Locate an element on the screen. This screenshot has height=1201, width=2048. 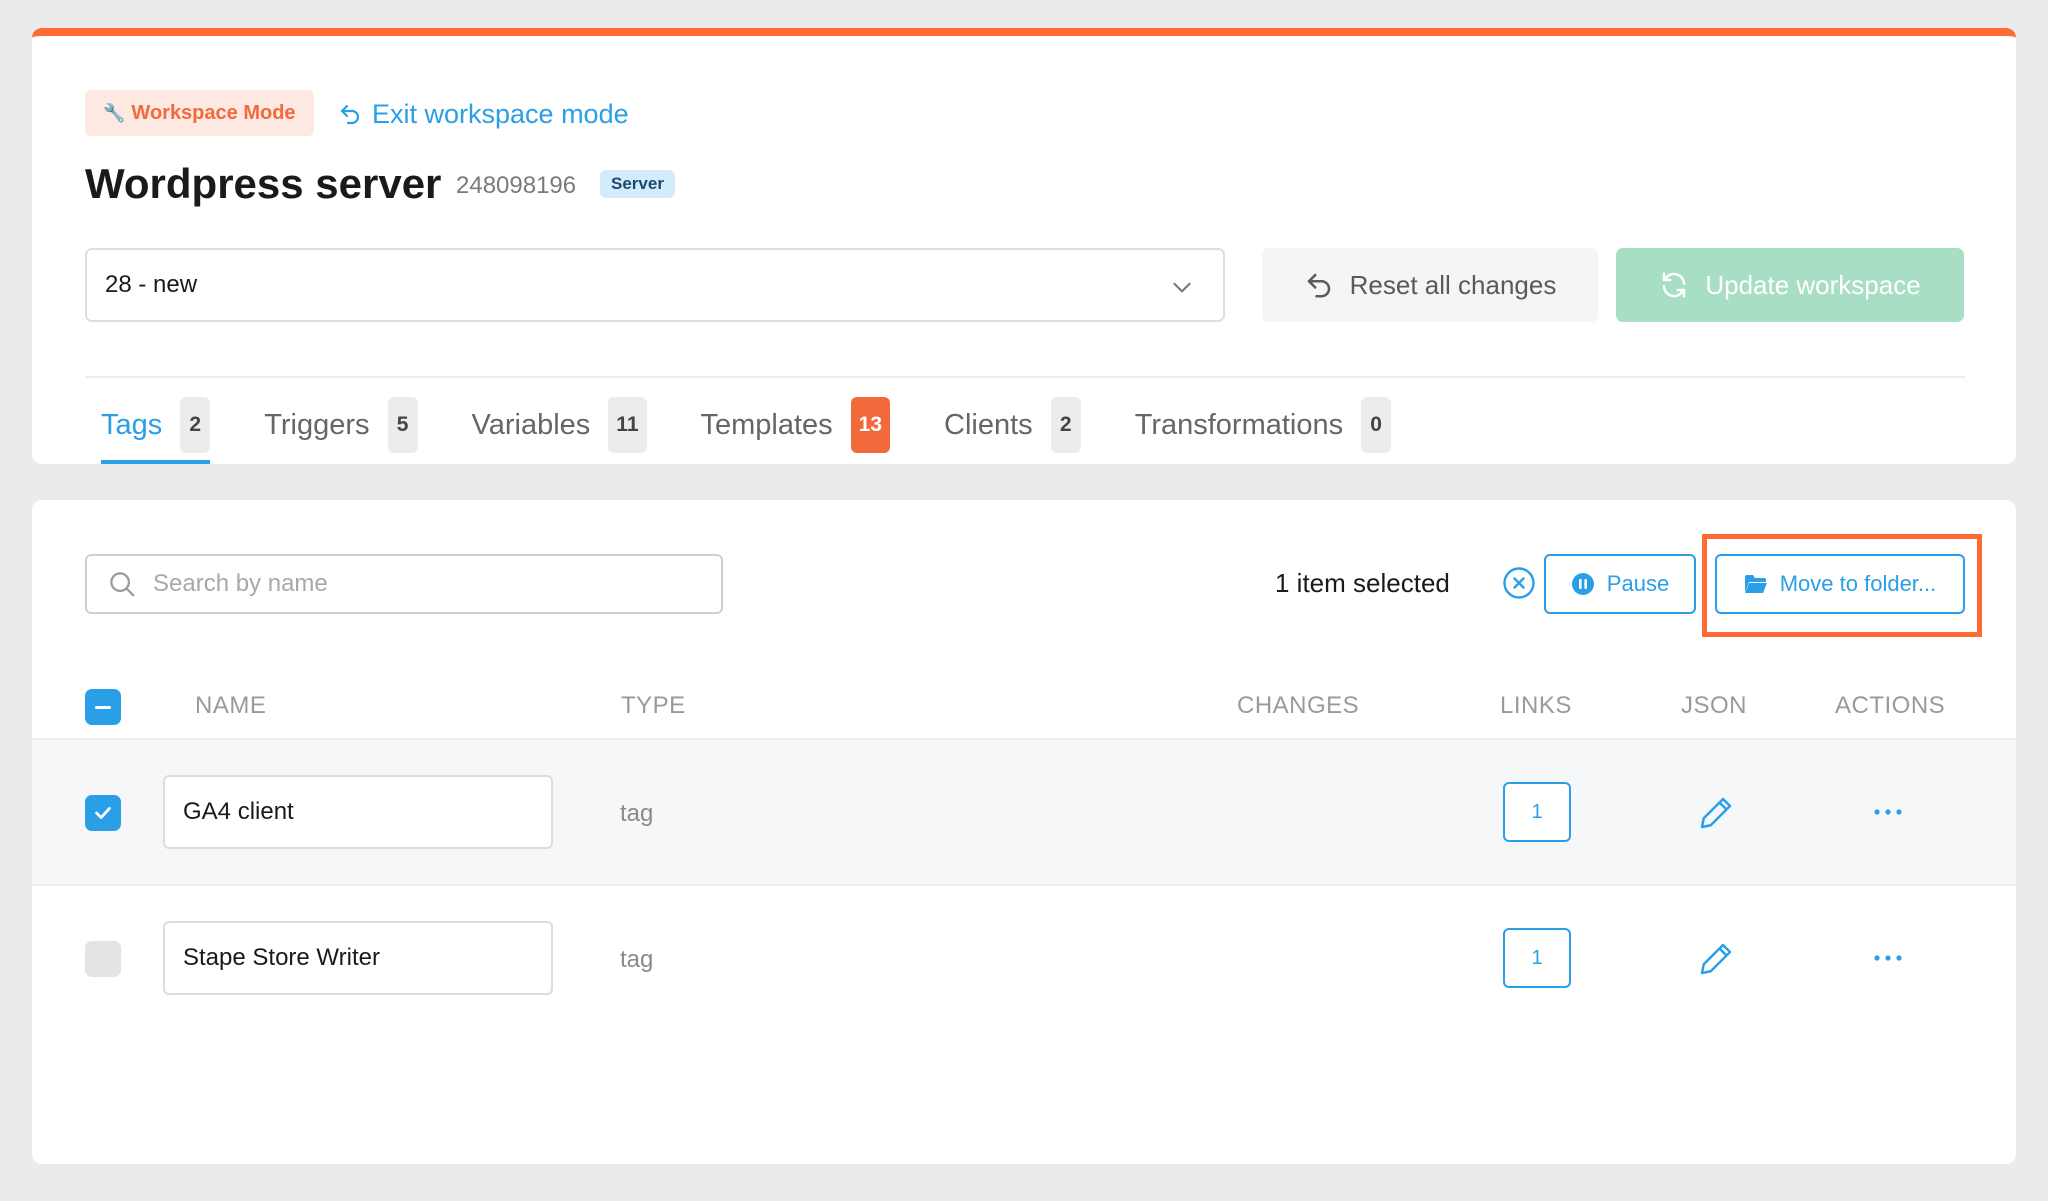
server-id: 248098196 is located at coordinates (516, 185).